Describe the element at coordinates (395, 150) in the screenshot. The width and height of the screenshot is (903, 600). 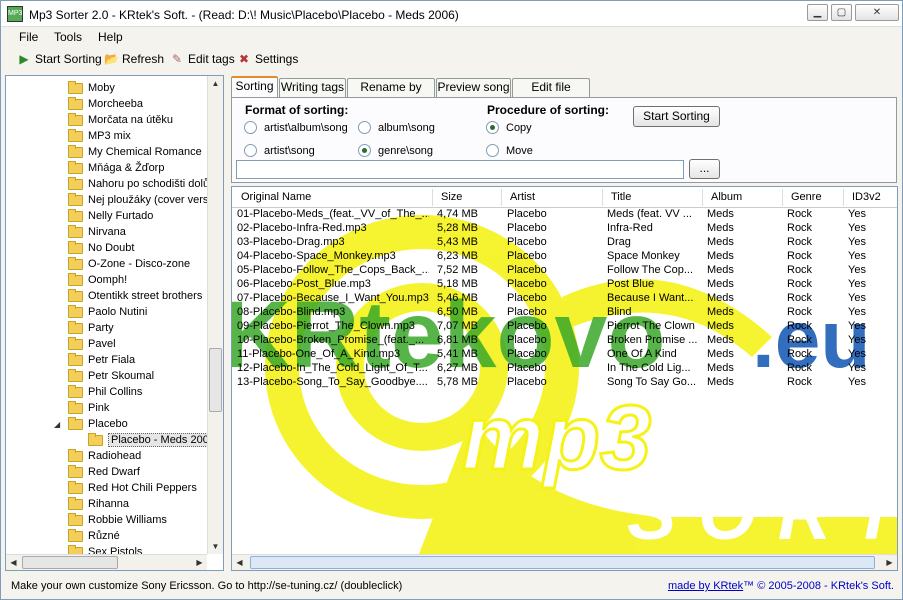
I see `format-radio-genre-song: genre\song` at that location.